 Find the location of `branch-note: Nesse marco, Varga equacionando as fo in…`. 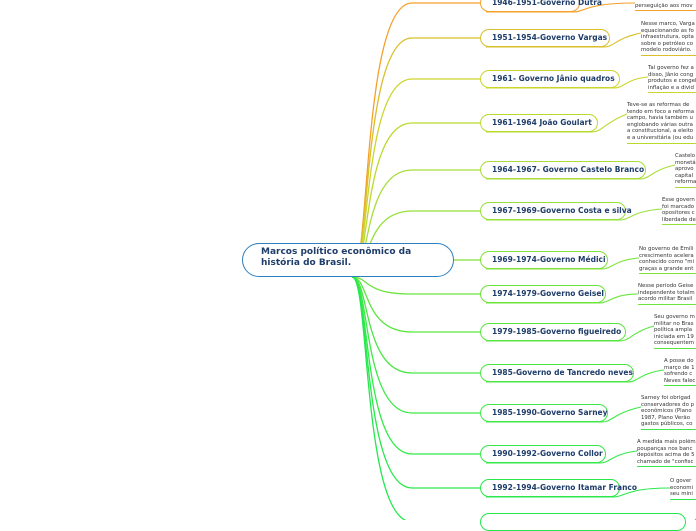

branch-note: Nesse marco, Varga equacionando as fo in… is located at coordinates (668, 38).